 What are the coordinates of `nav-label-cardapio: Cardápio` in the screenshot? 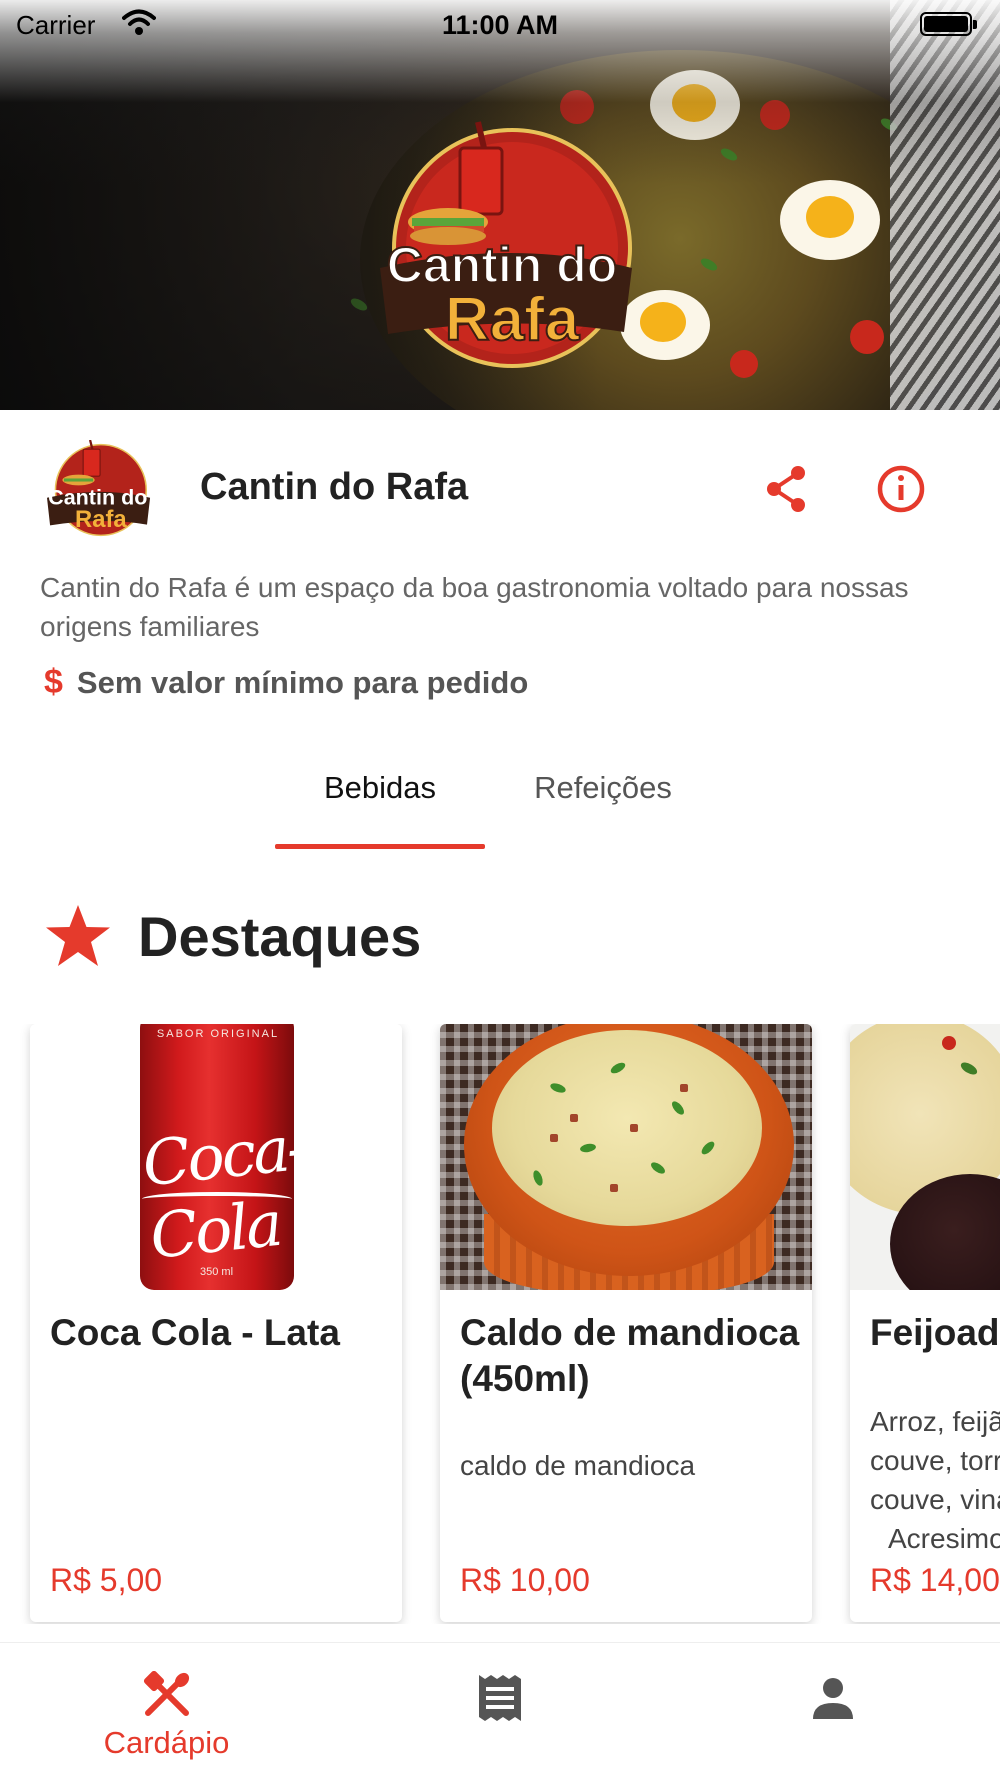 It's located at (166, 1742).